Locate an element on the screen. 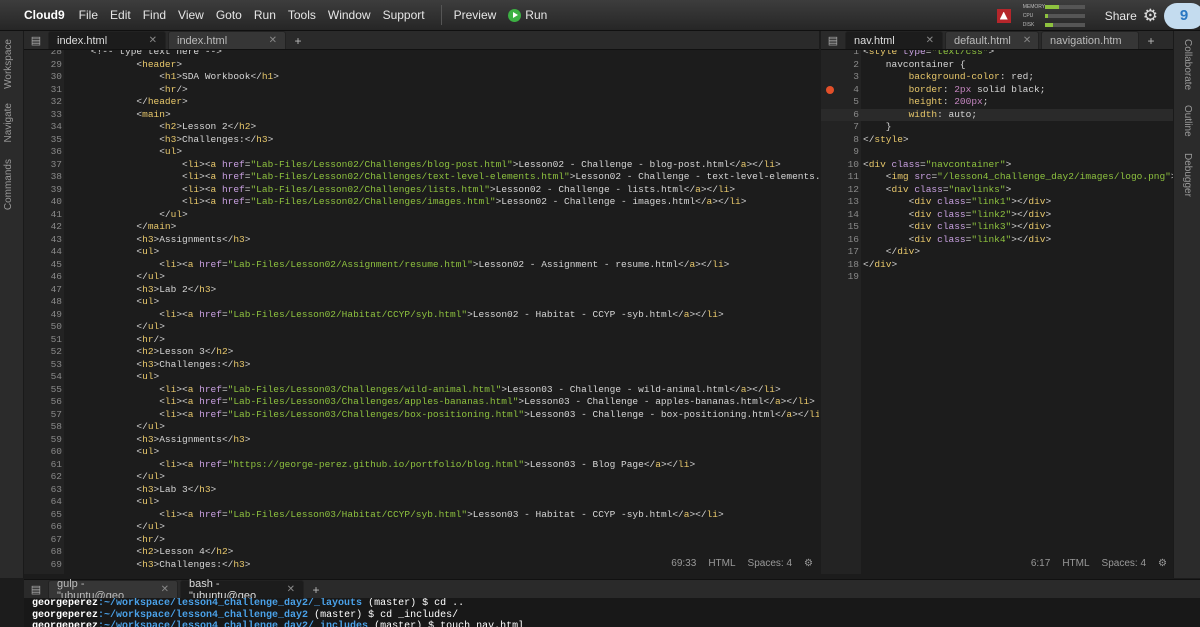  line-number: 19 is located at coordinates (840, 277).